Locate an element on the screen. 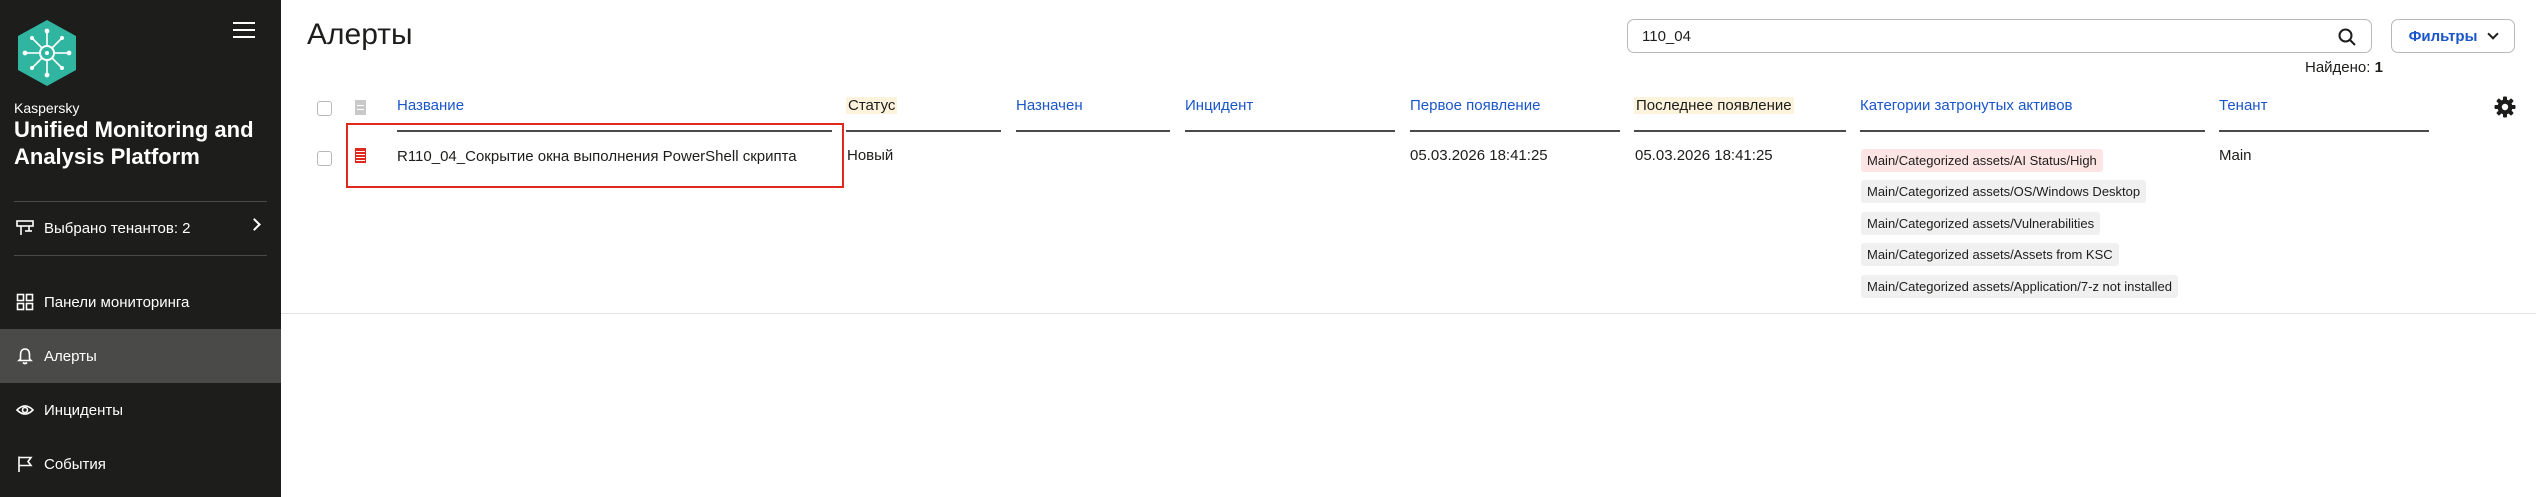 The image size is (2536, 497). kaspersky-logo-icon is located at coordinates (47, 53).